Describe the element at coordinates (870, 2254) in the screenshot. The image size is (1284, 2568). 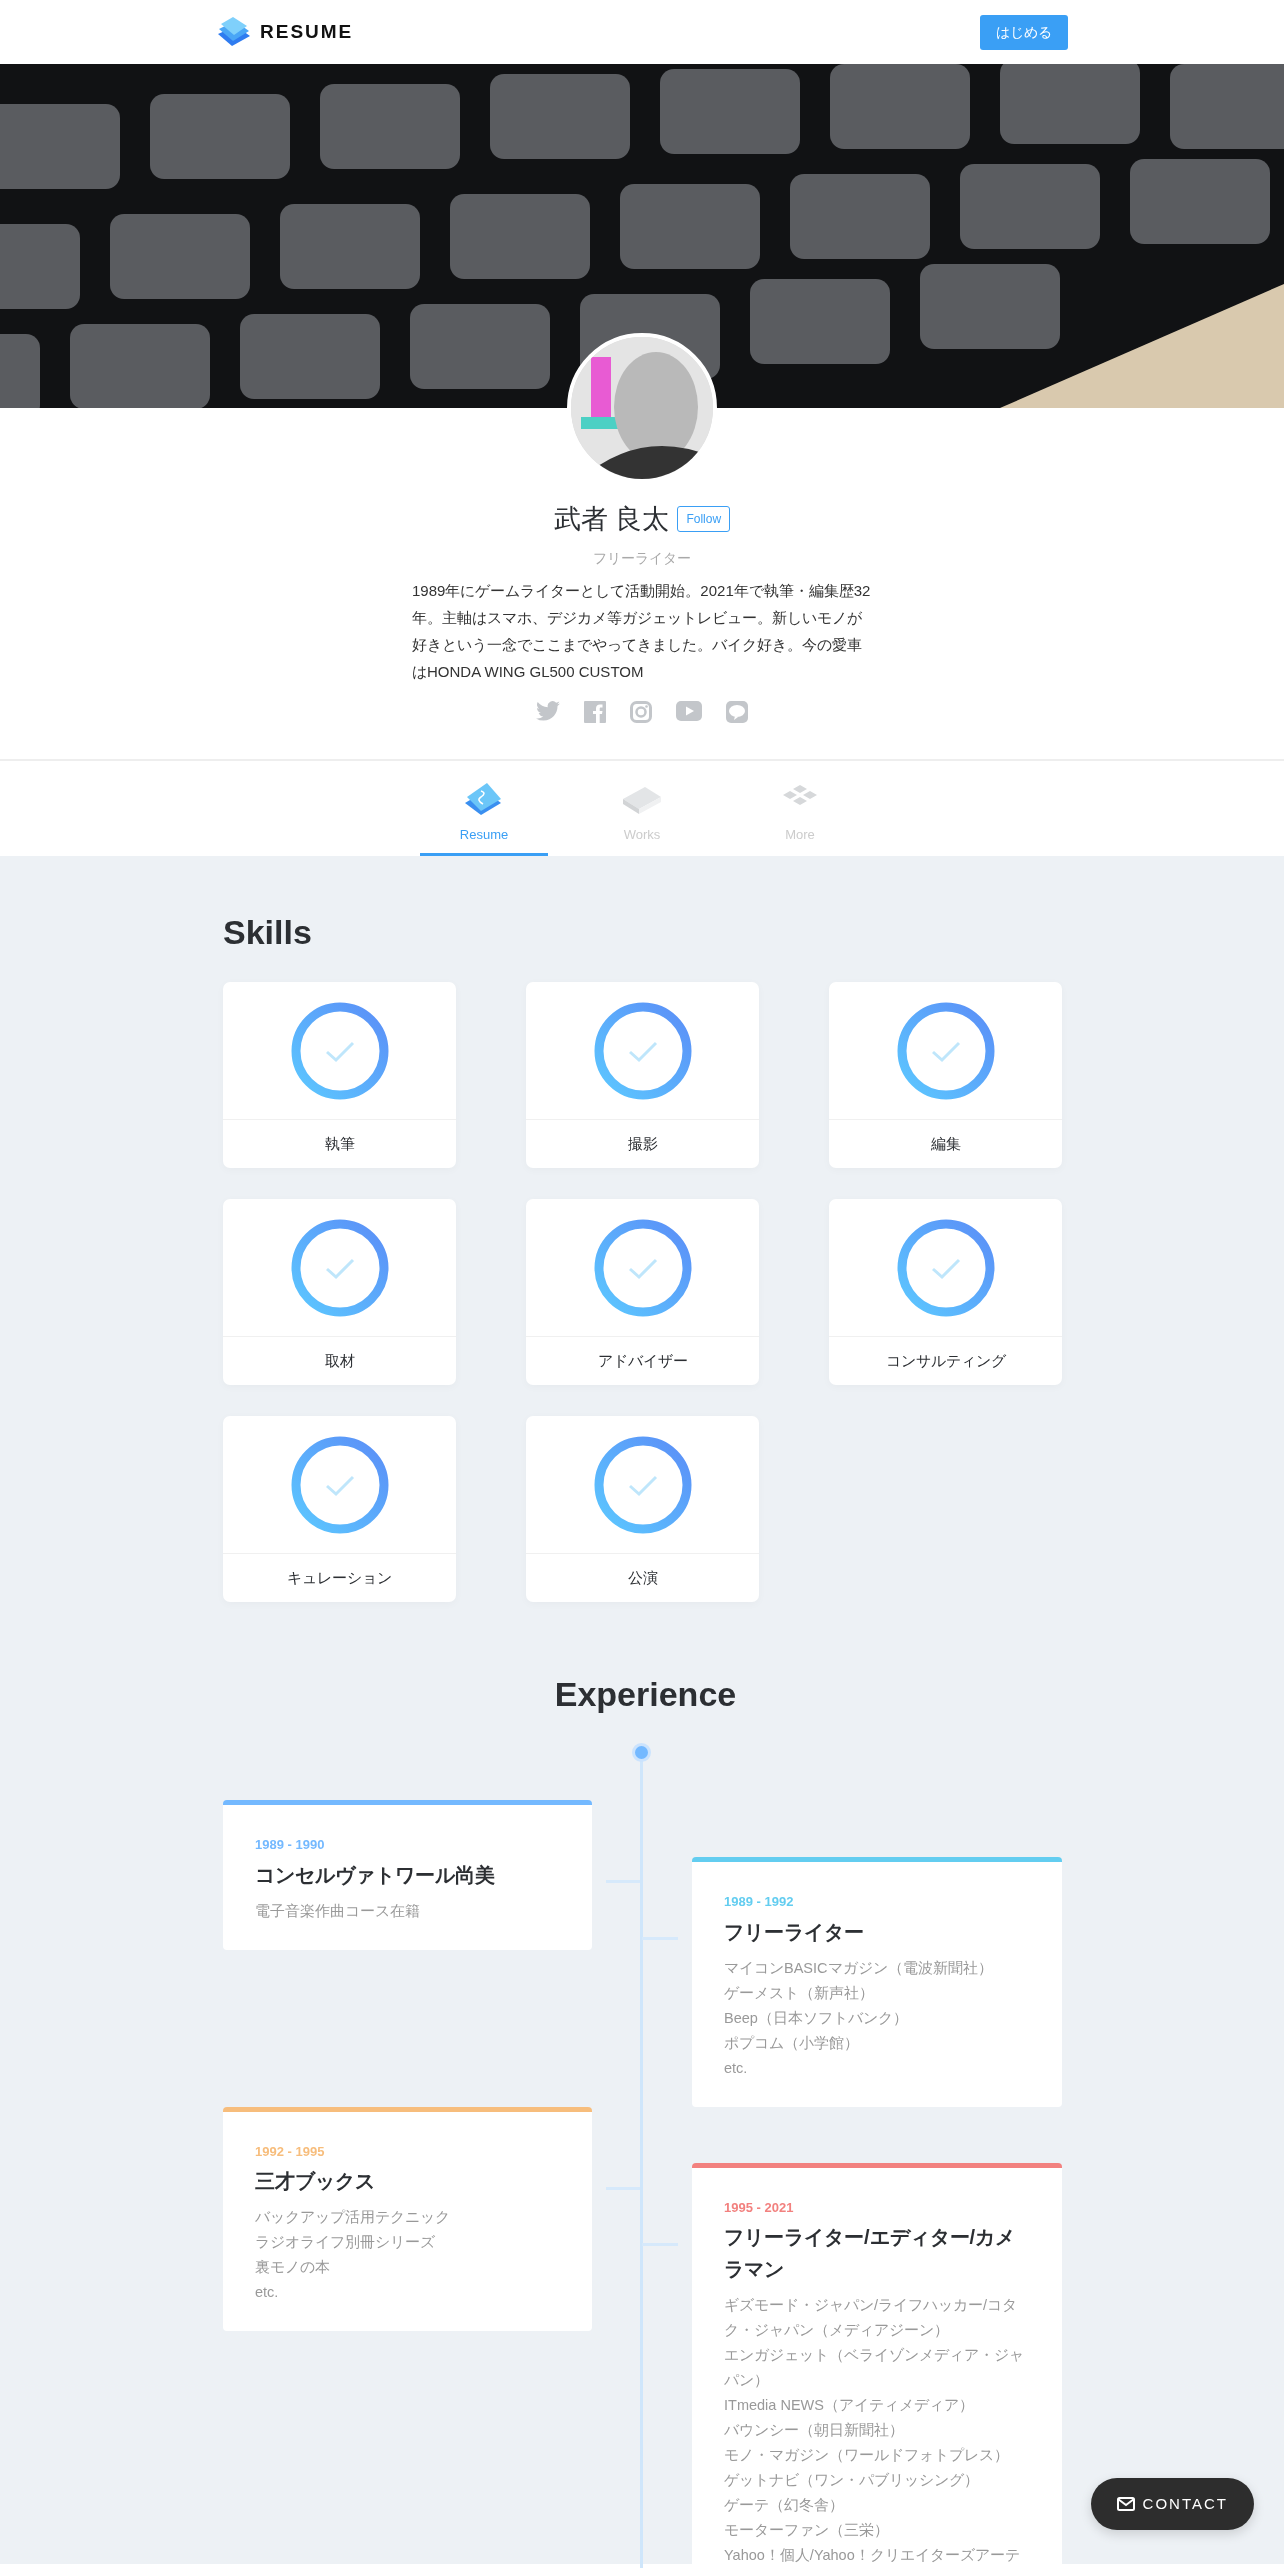
I see `experience-title: フリーライター/エディター/カメラマン` at that location.